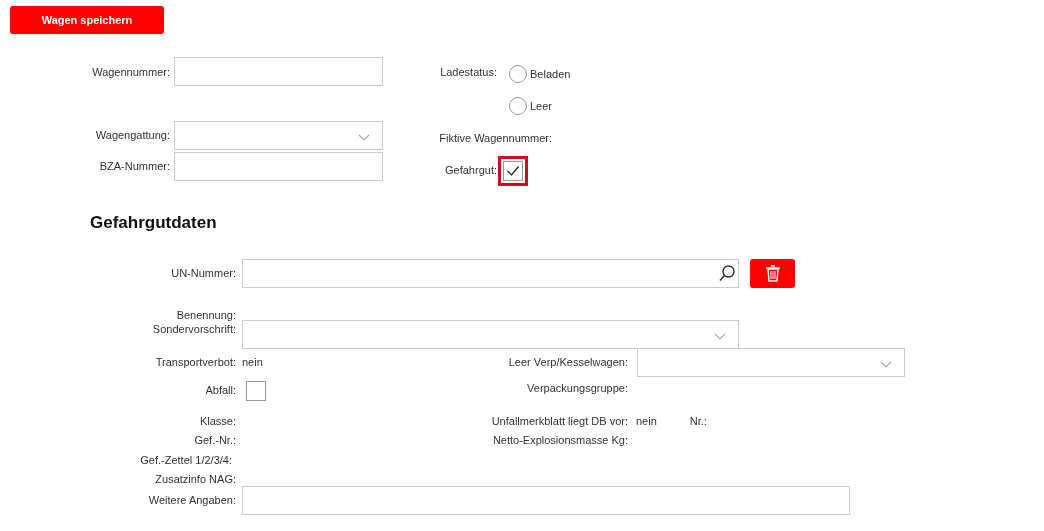 This screenshot has height=531, width=1044. What do you see at coordinates (577, 389) in the screenshot?
I see `field-label: Verpackungsgruppe:` at bounding box center [577, 389].